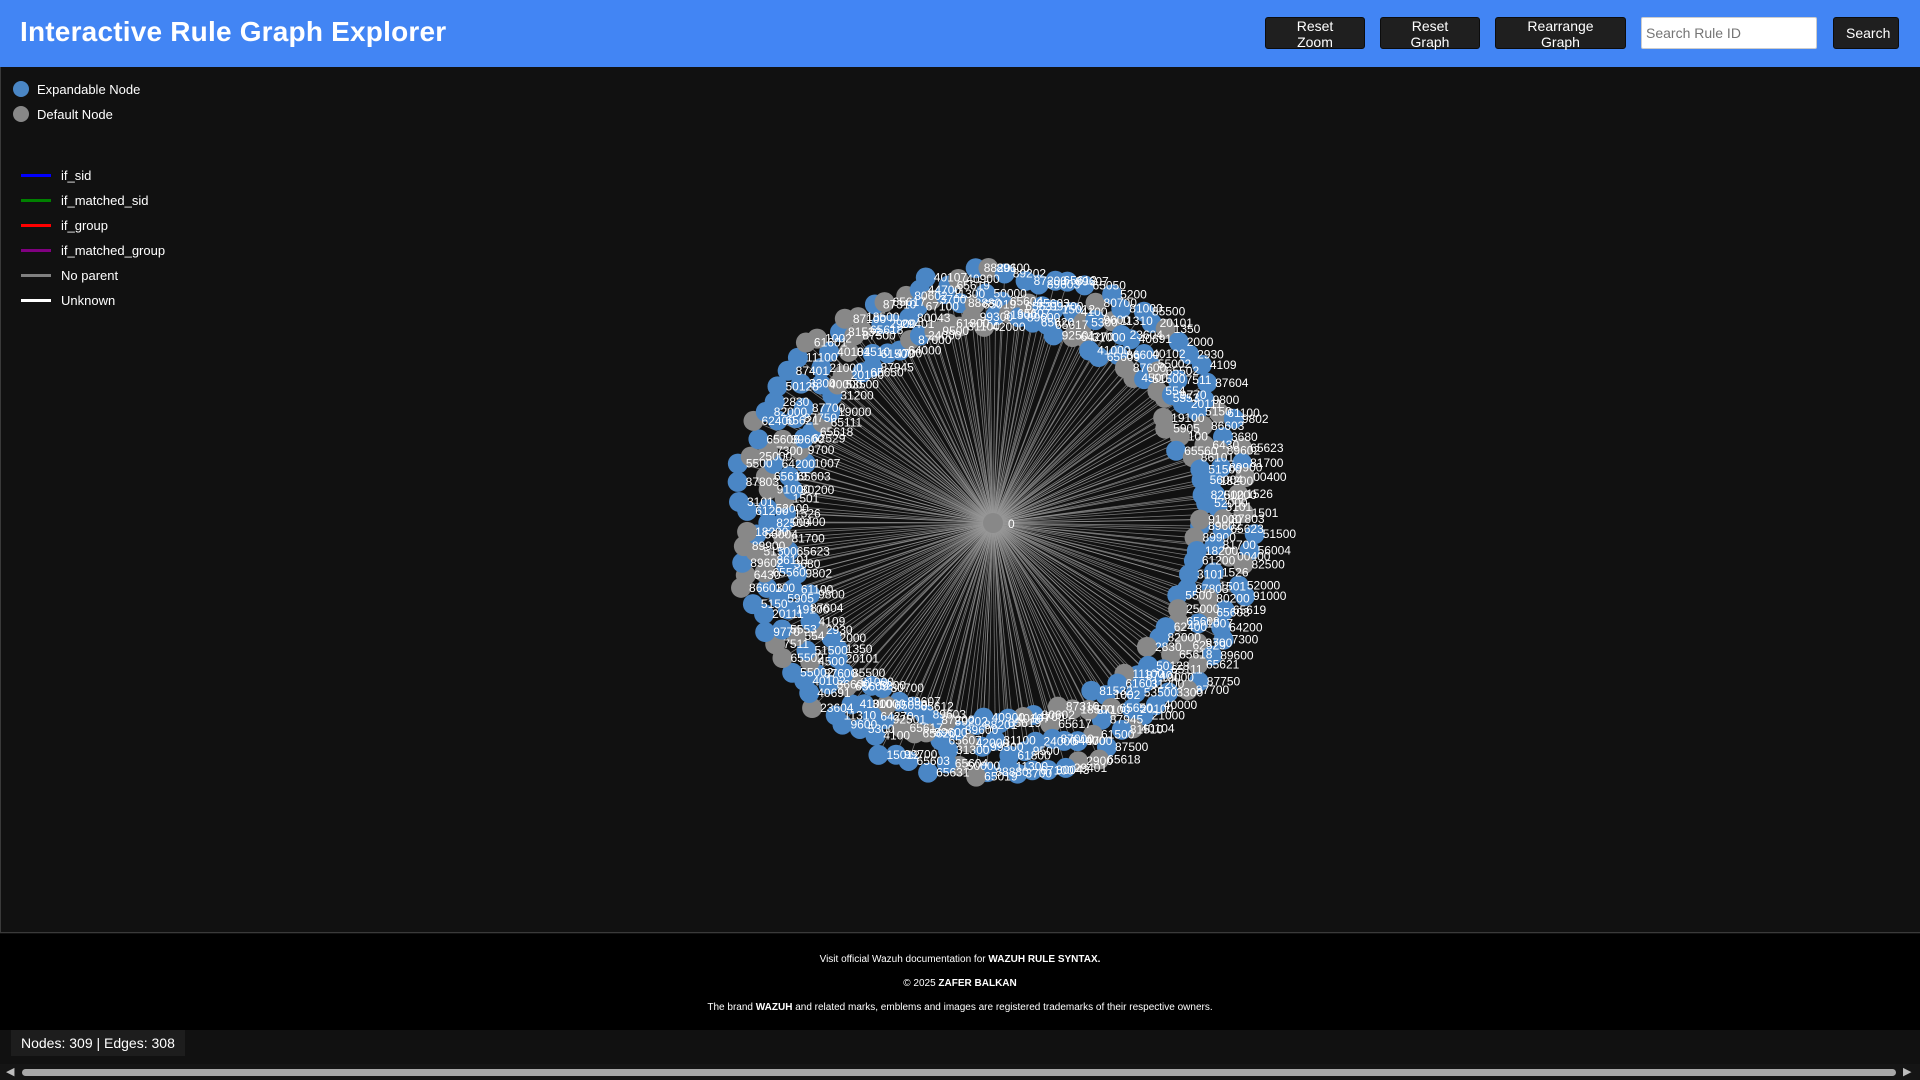  I want to click on legend-label: if_sid, so click(76, 175).